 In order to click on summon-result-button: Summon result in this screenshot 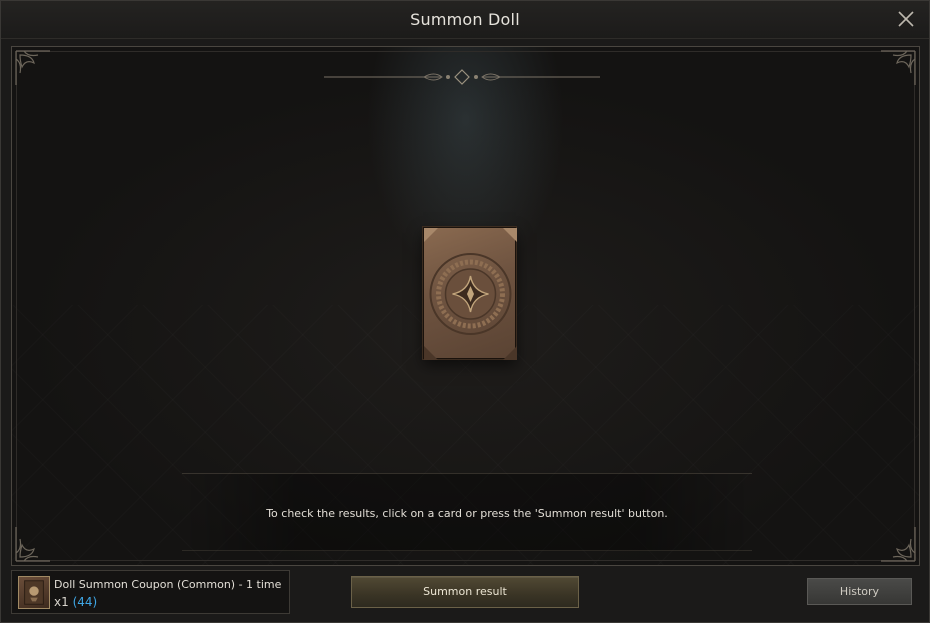, I will do `click(465, 592)`.